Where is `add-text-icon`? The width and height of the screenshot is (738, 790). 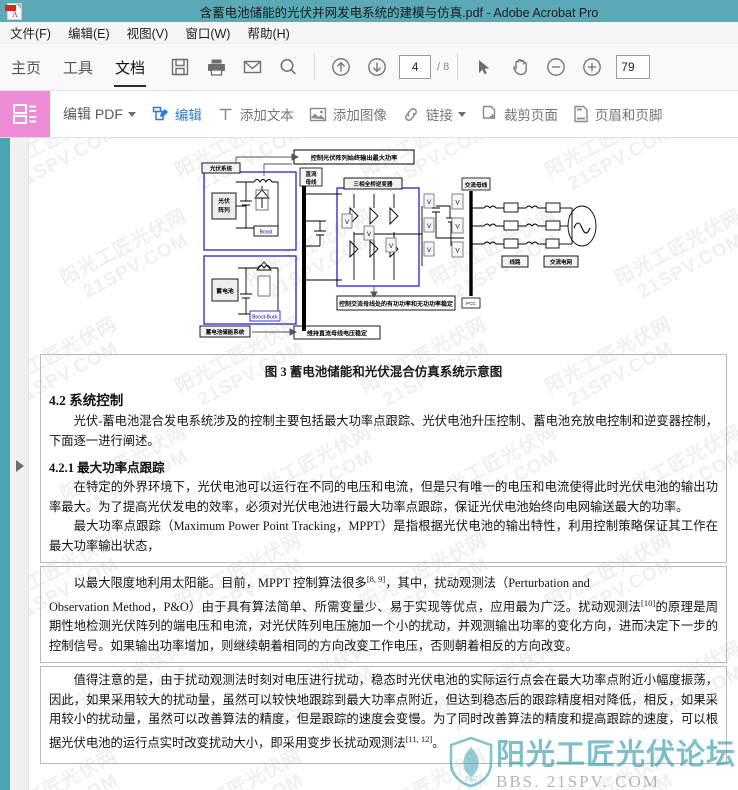 add-text-icon is located at coordinates (225, 114).